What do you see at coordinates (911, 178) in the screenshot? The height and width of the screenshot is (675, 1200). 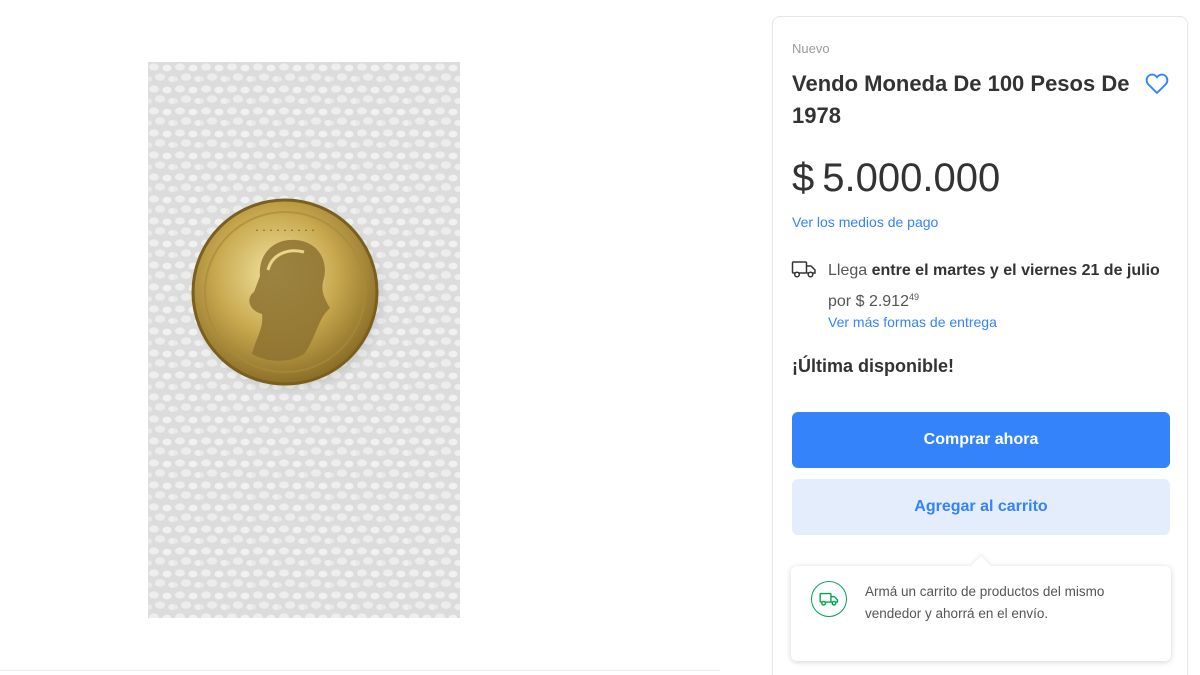 I see `price-amount: 5.000.000` at bounding box center [911, 178].